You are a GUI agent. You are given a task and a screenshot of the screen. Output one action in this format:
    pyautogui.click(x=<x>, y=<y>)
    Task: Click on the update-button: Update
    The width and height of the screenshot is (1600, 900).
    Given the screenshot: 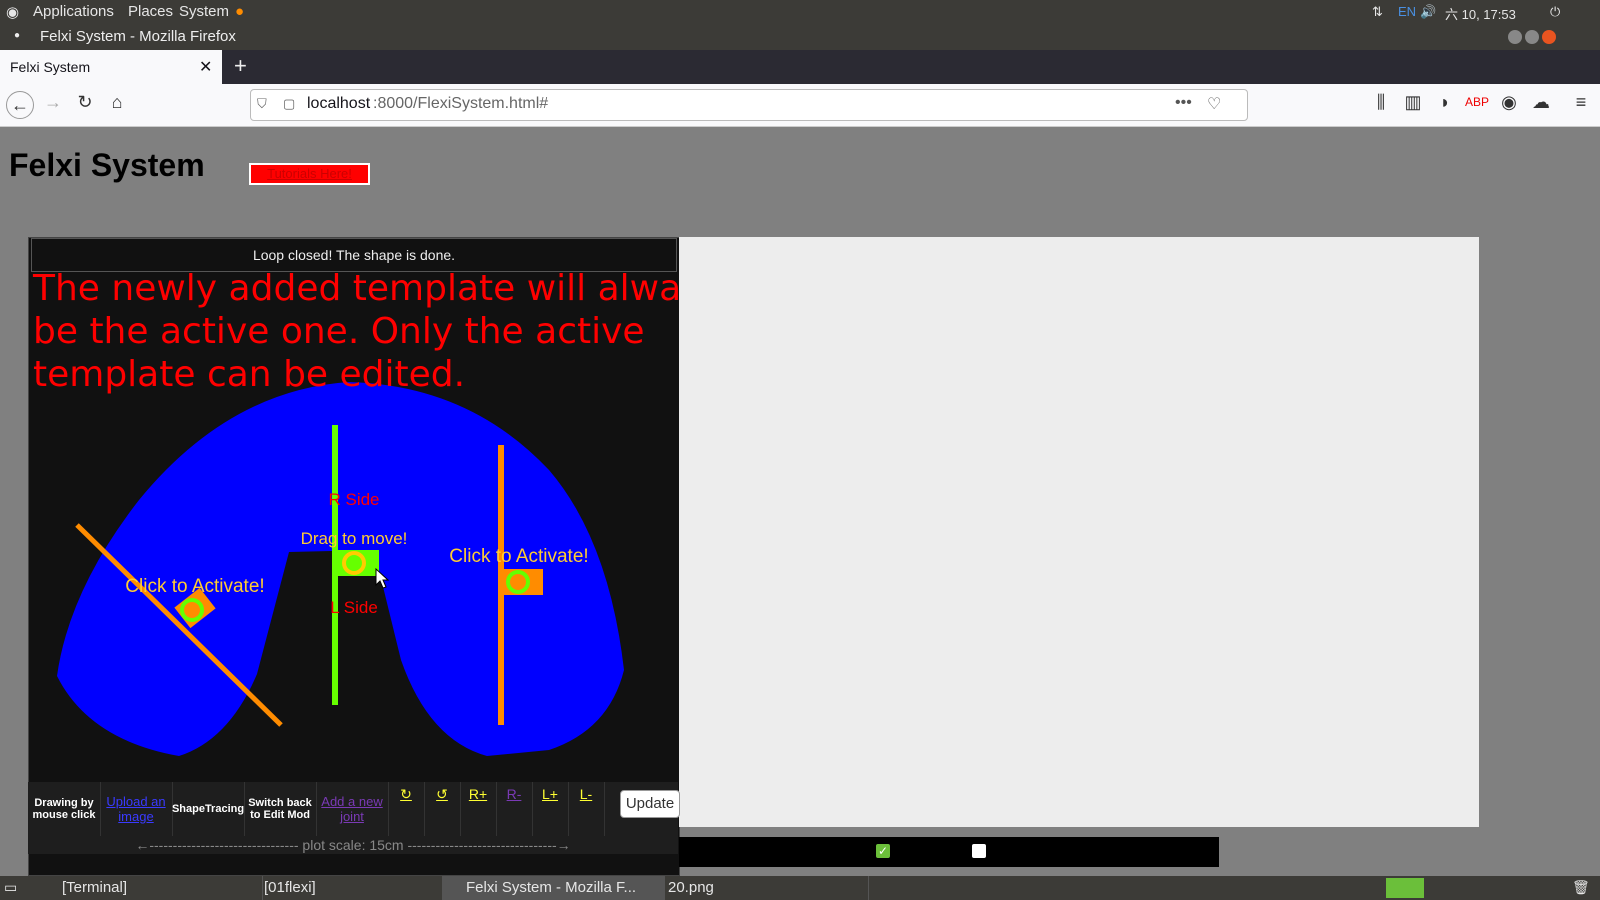 What is the action you would take?
    pyautogui.click(x=650, y=804)
    